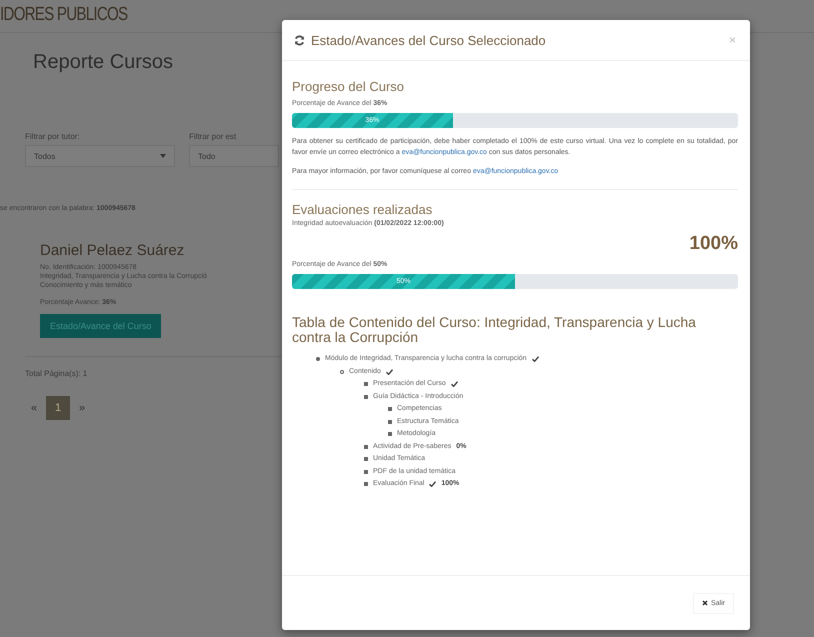  What do you see at coordinates (429, 40) in the screenshot?
I see `modal-title: Estado/Avances del Curso Seleccionado` at bounding box center [429, 40].